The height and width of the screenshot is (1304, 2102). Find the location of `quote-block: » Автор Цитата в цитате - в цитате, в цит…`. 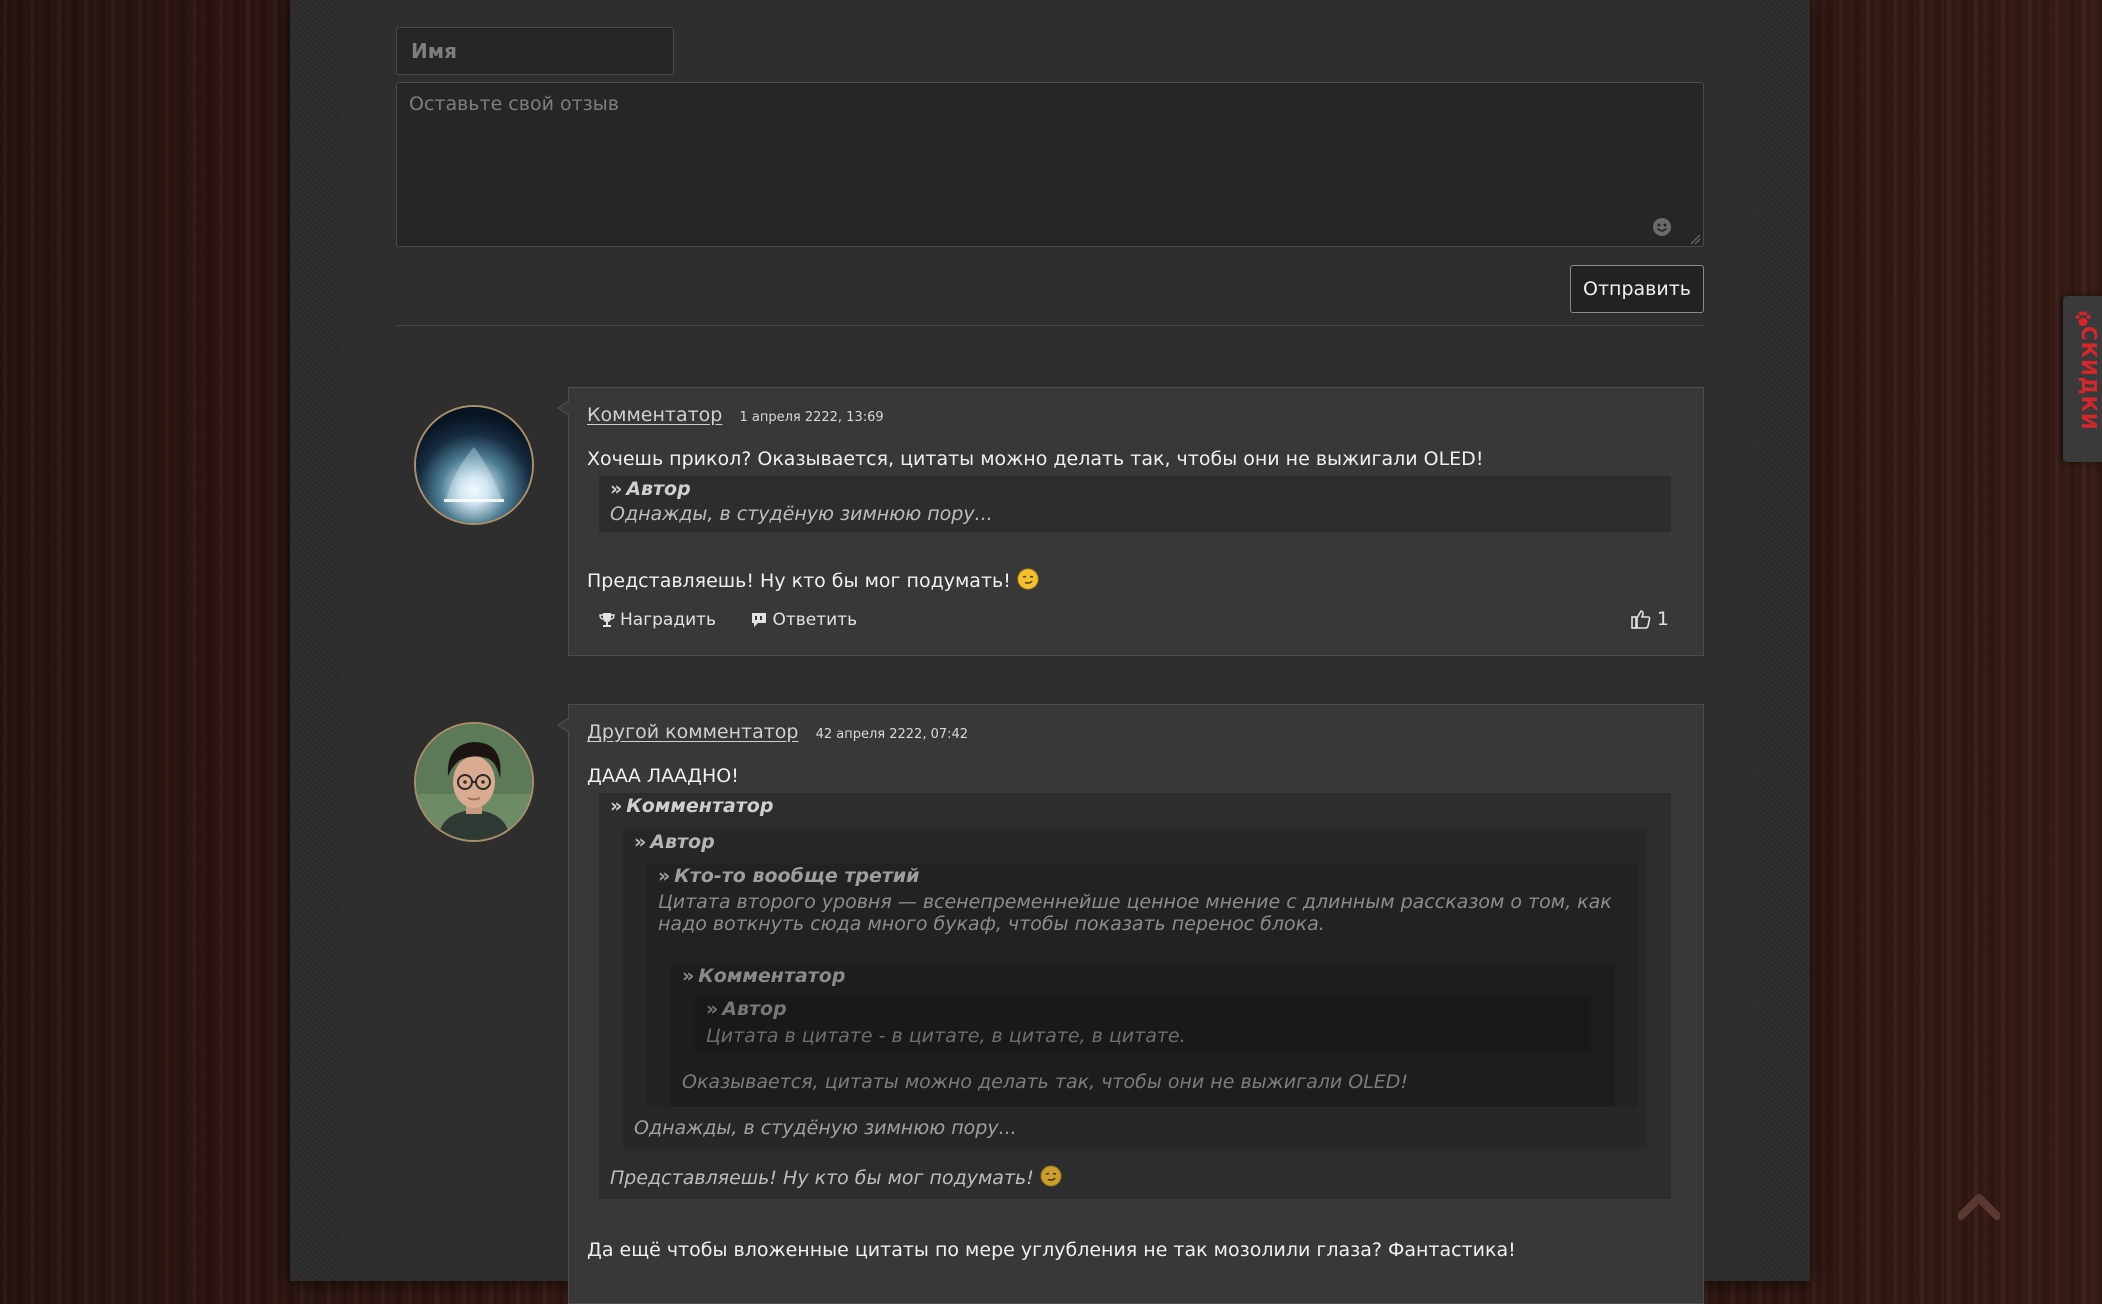

quote-block: » Автор Цитата в цитате - в цитате, в цит… is located at coordinates (1143, 1025).